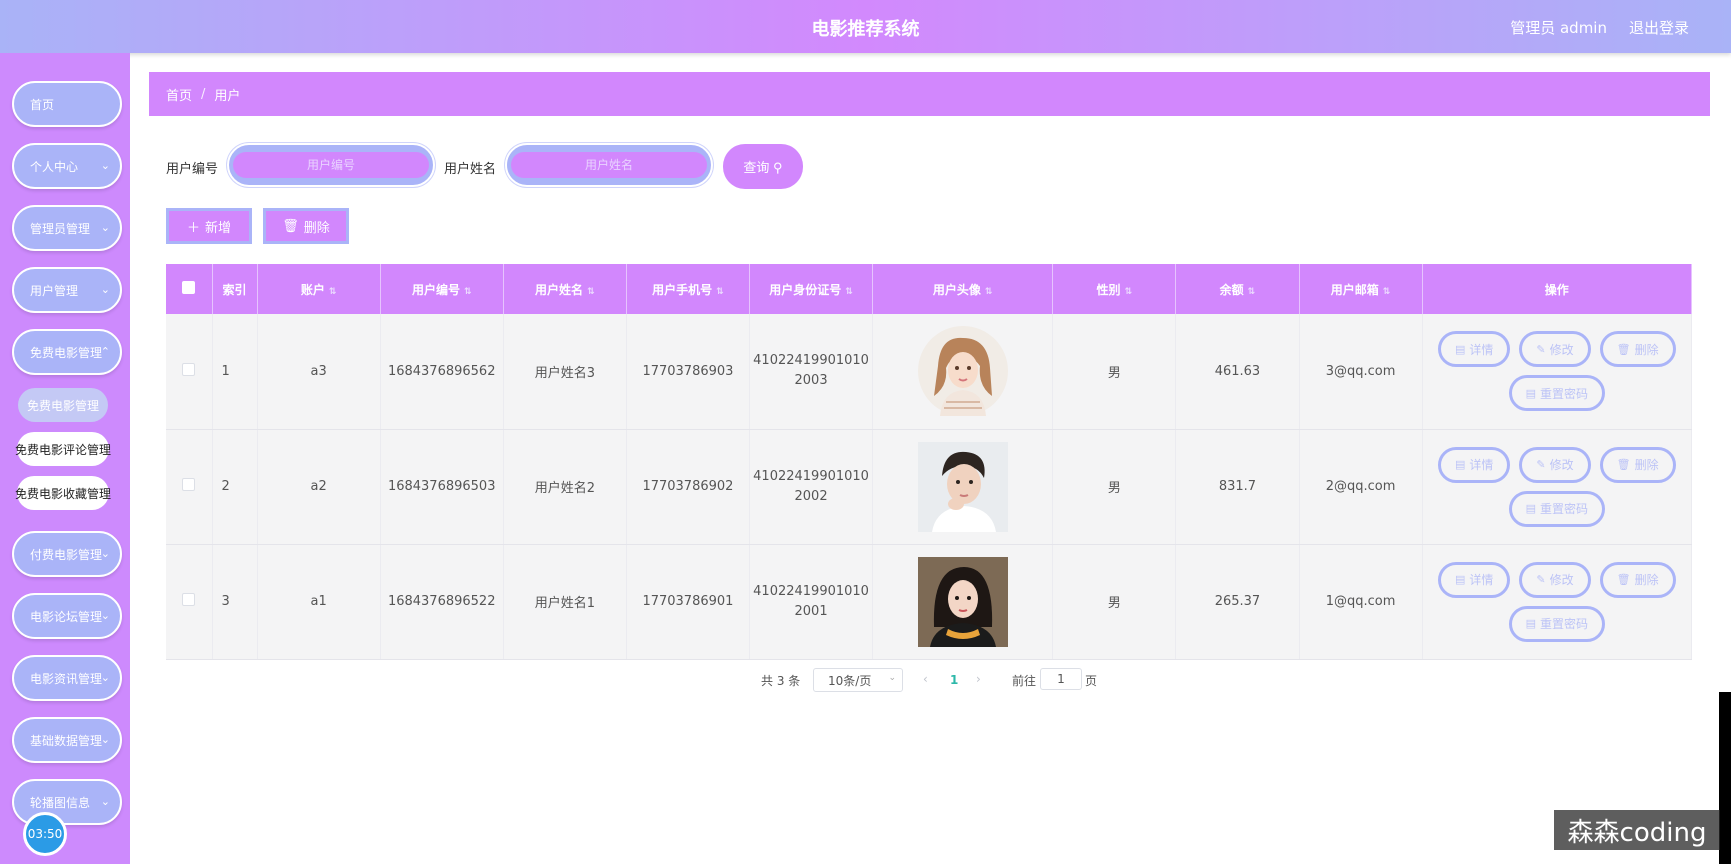 This screenshot has height=864, width=1731. What do you see at coordinates (67, 740) in the screenshot?
I see `sidebar-item-basic-data-management: 基础数据管理 ⌄` at bounding box center [67, 740].